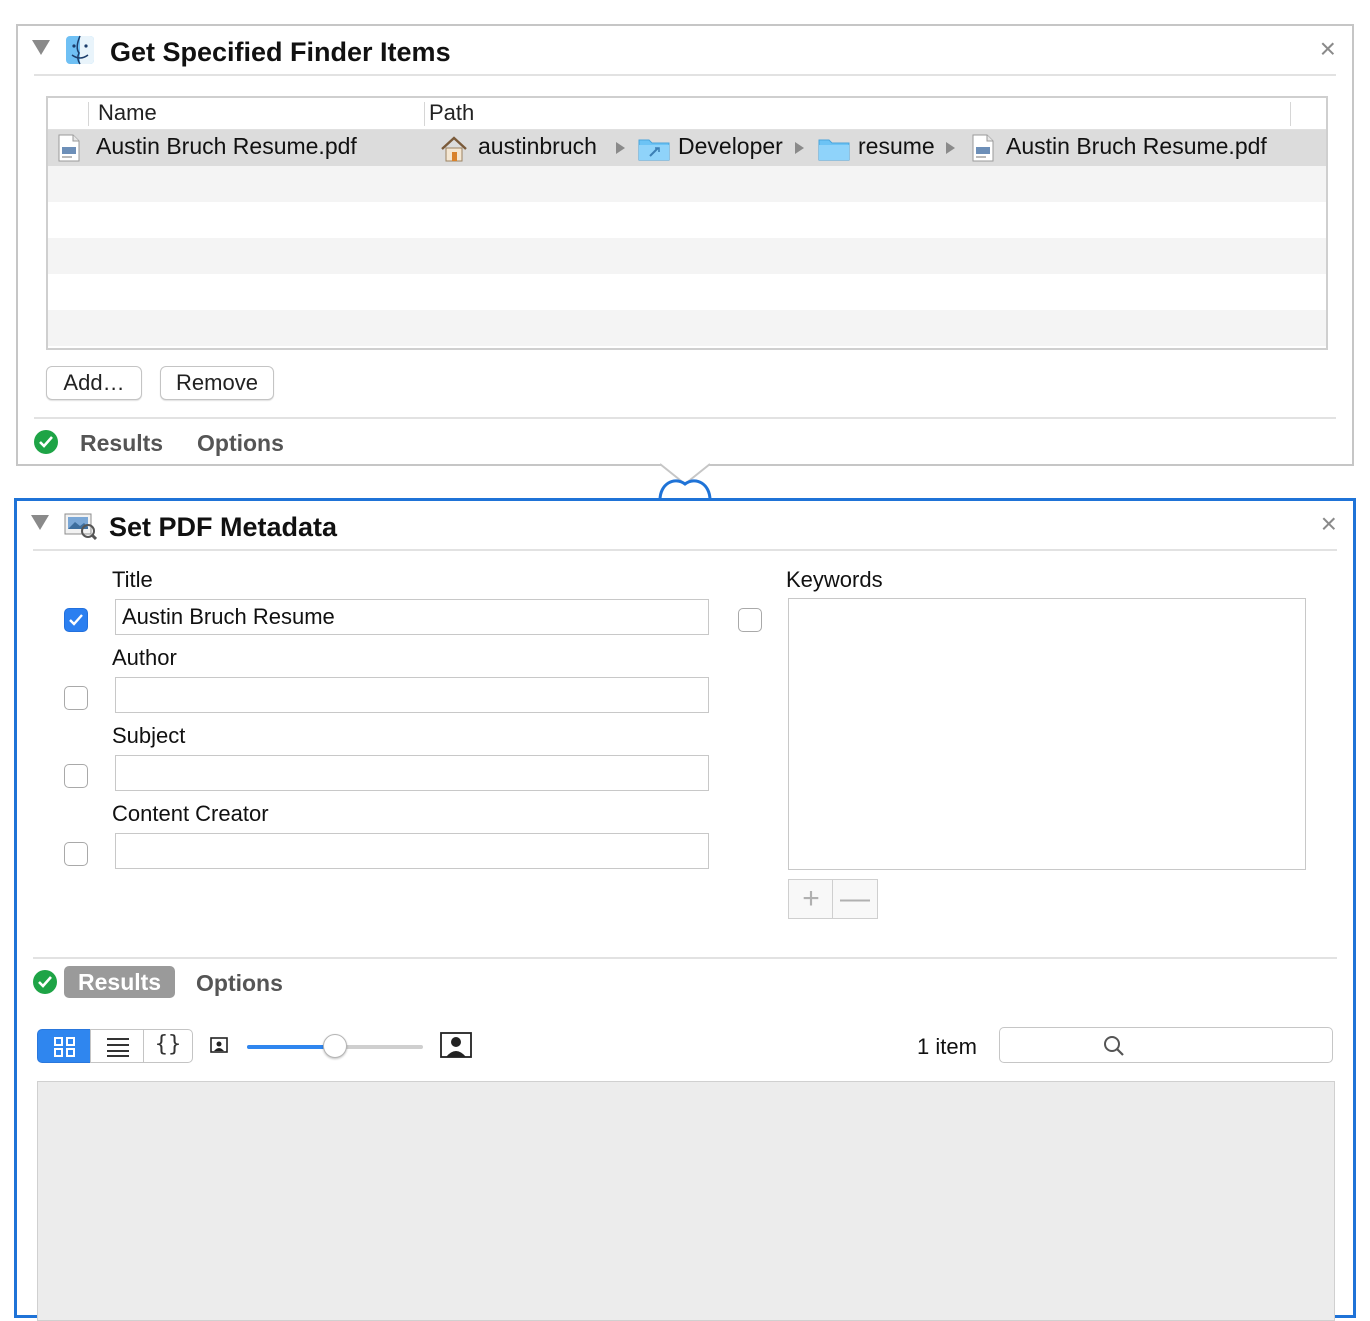 The width and height of the screenshot is (1370, 1321). I want to click on large-icon-size-icon, so click(456, 1045).